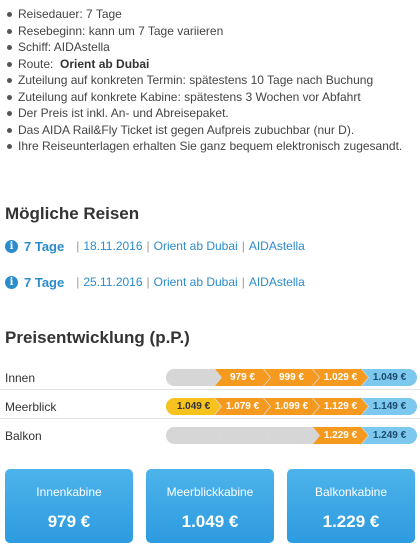 The height and width of the screenshot is (548, 420). I want to click on detail-item: Reisedauer: 7 Tage, so click(210, 14).